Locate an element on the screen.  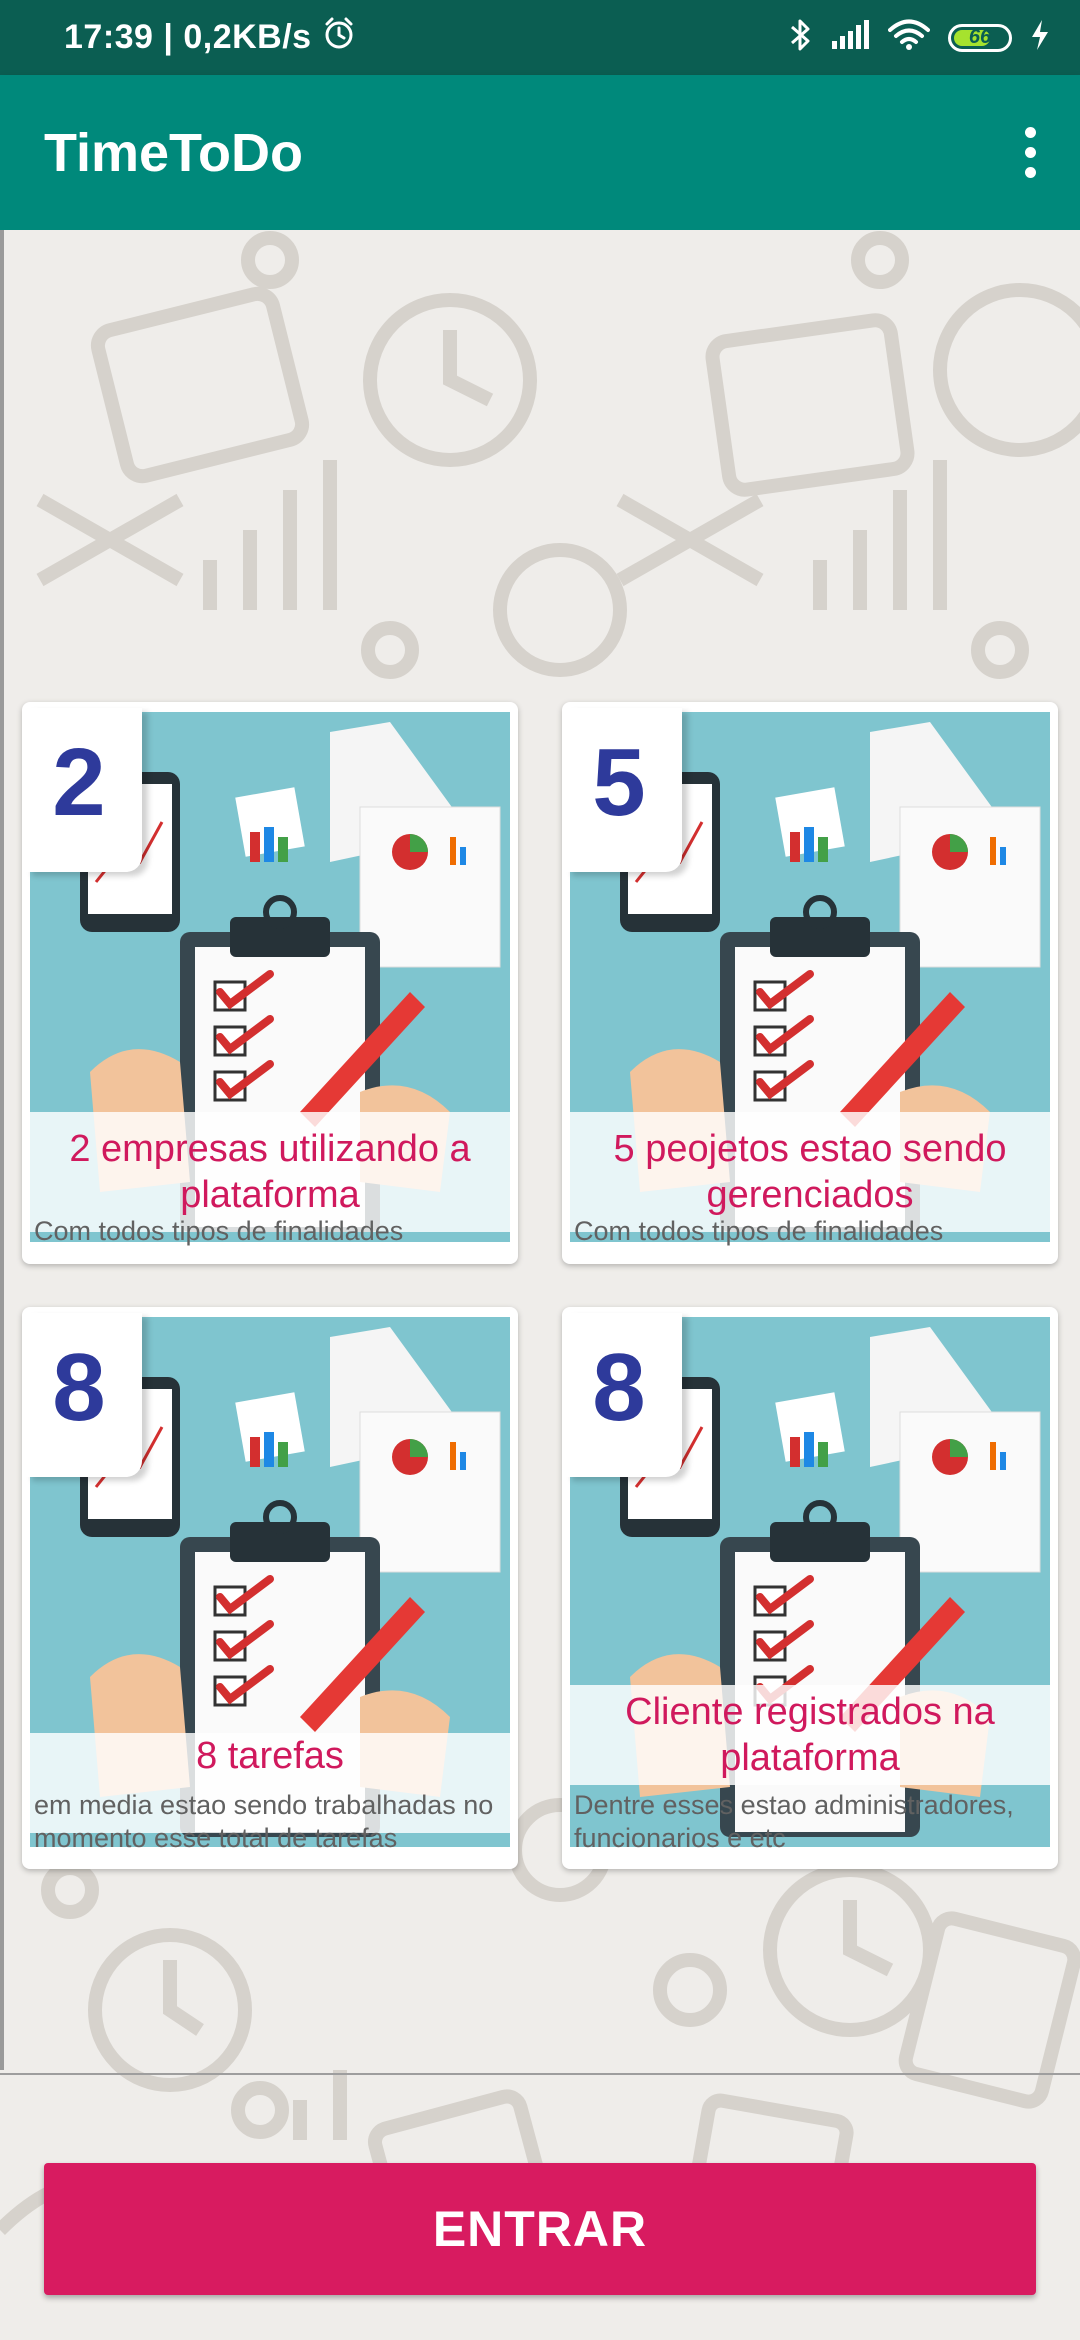
battery-icon: 66 is located at coordinates (980, 37).